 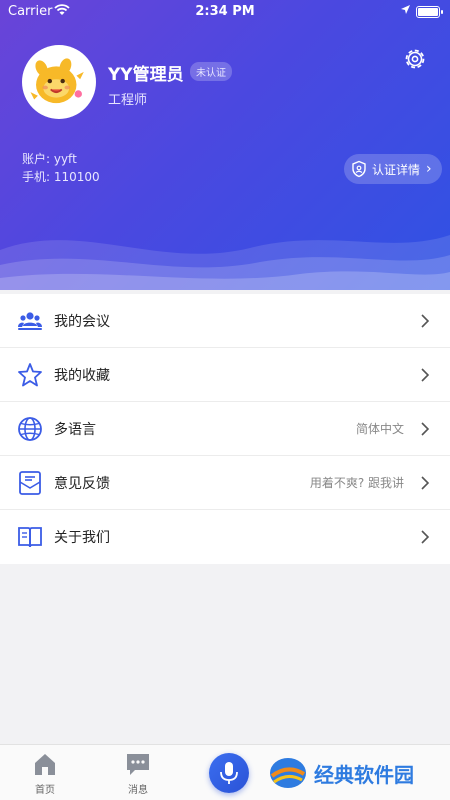 I want to click on home-icon, so click(x=45, y=764).